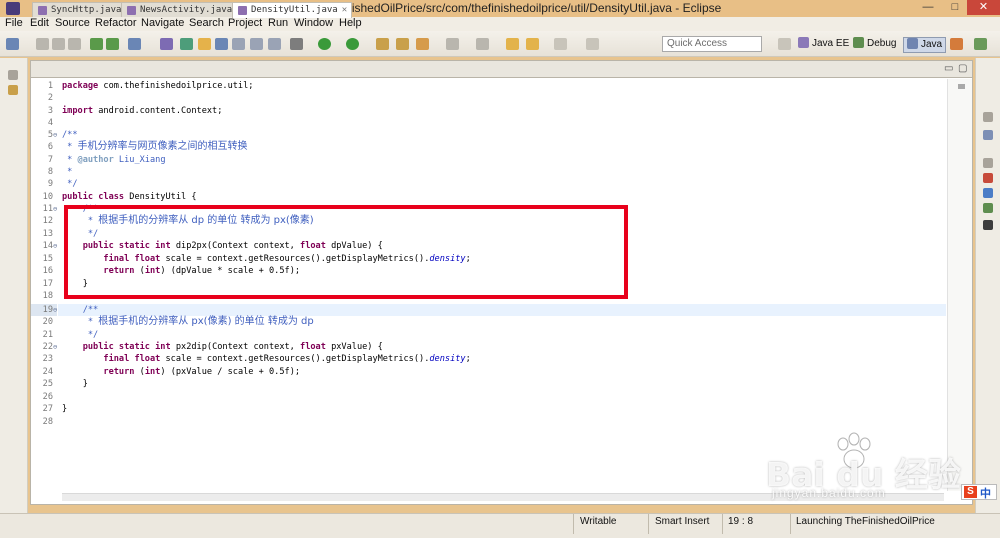 This screenshot has height=538, width=1000. What do you see at coordinates (956, 44) in the screenshot?
I see `extra-perspective-icon` at bounding box center [956, 44].